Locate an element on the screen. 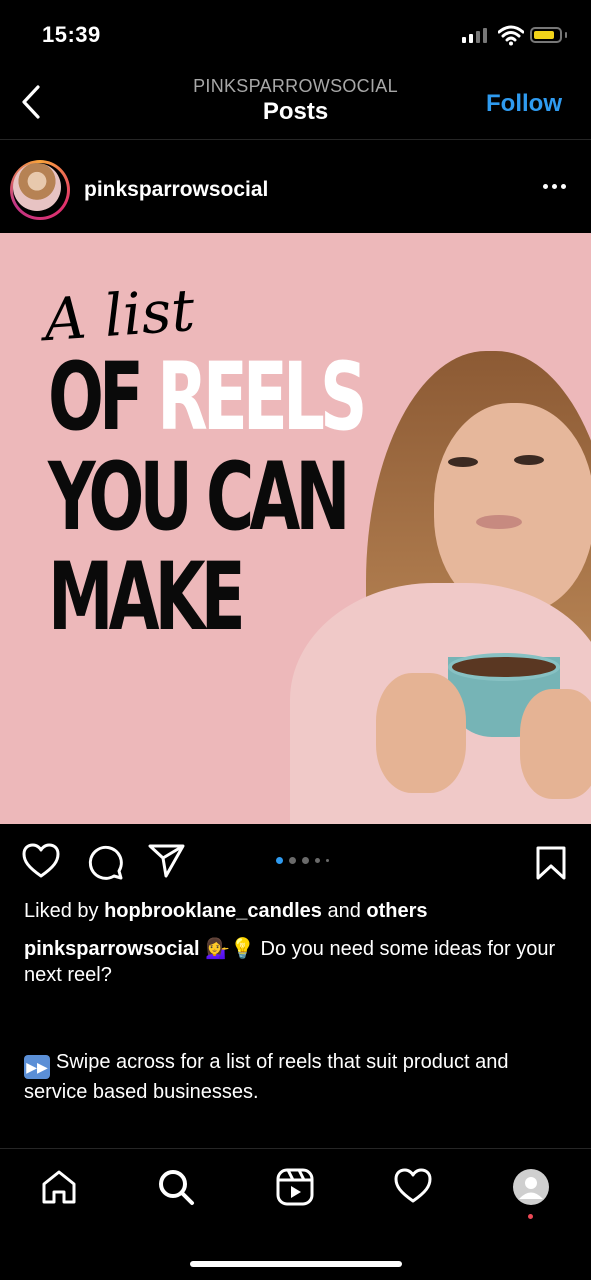  signal-icon is located at coordinates (474, 35).